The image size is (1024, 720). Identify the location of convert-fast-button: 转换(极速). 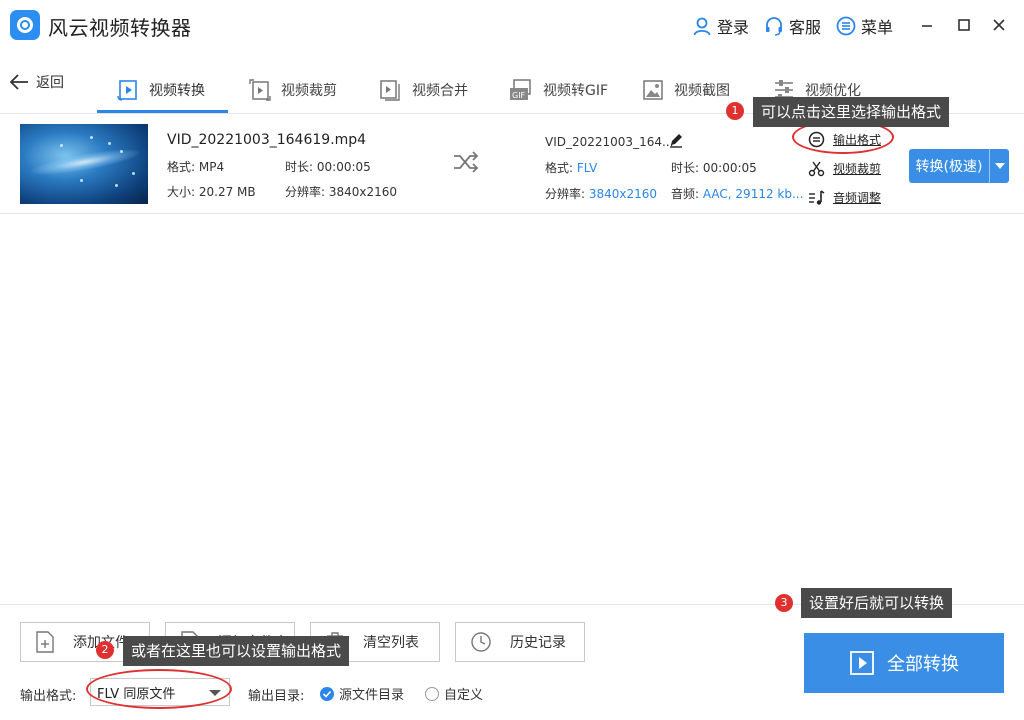
(959, 166).